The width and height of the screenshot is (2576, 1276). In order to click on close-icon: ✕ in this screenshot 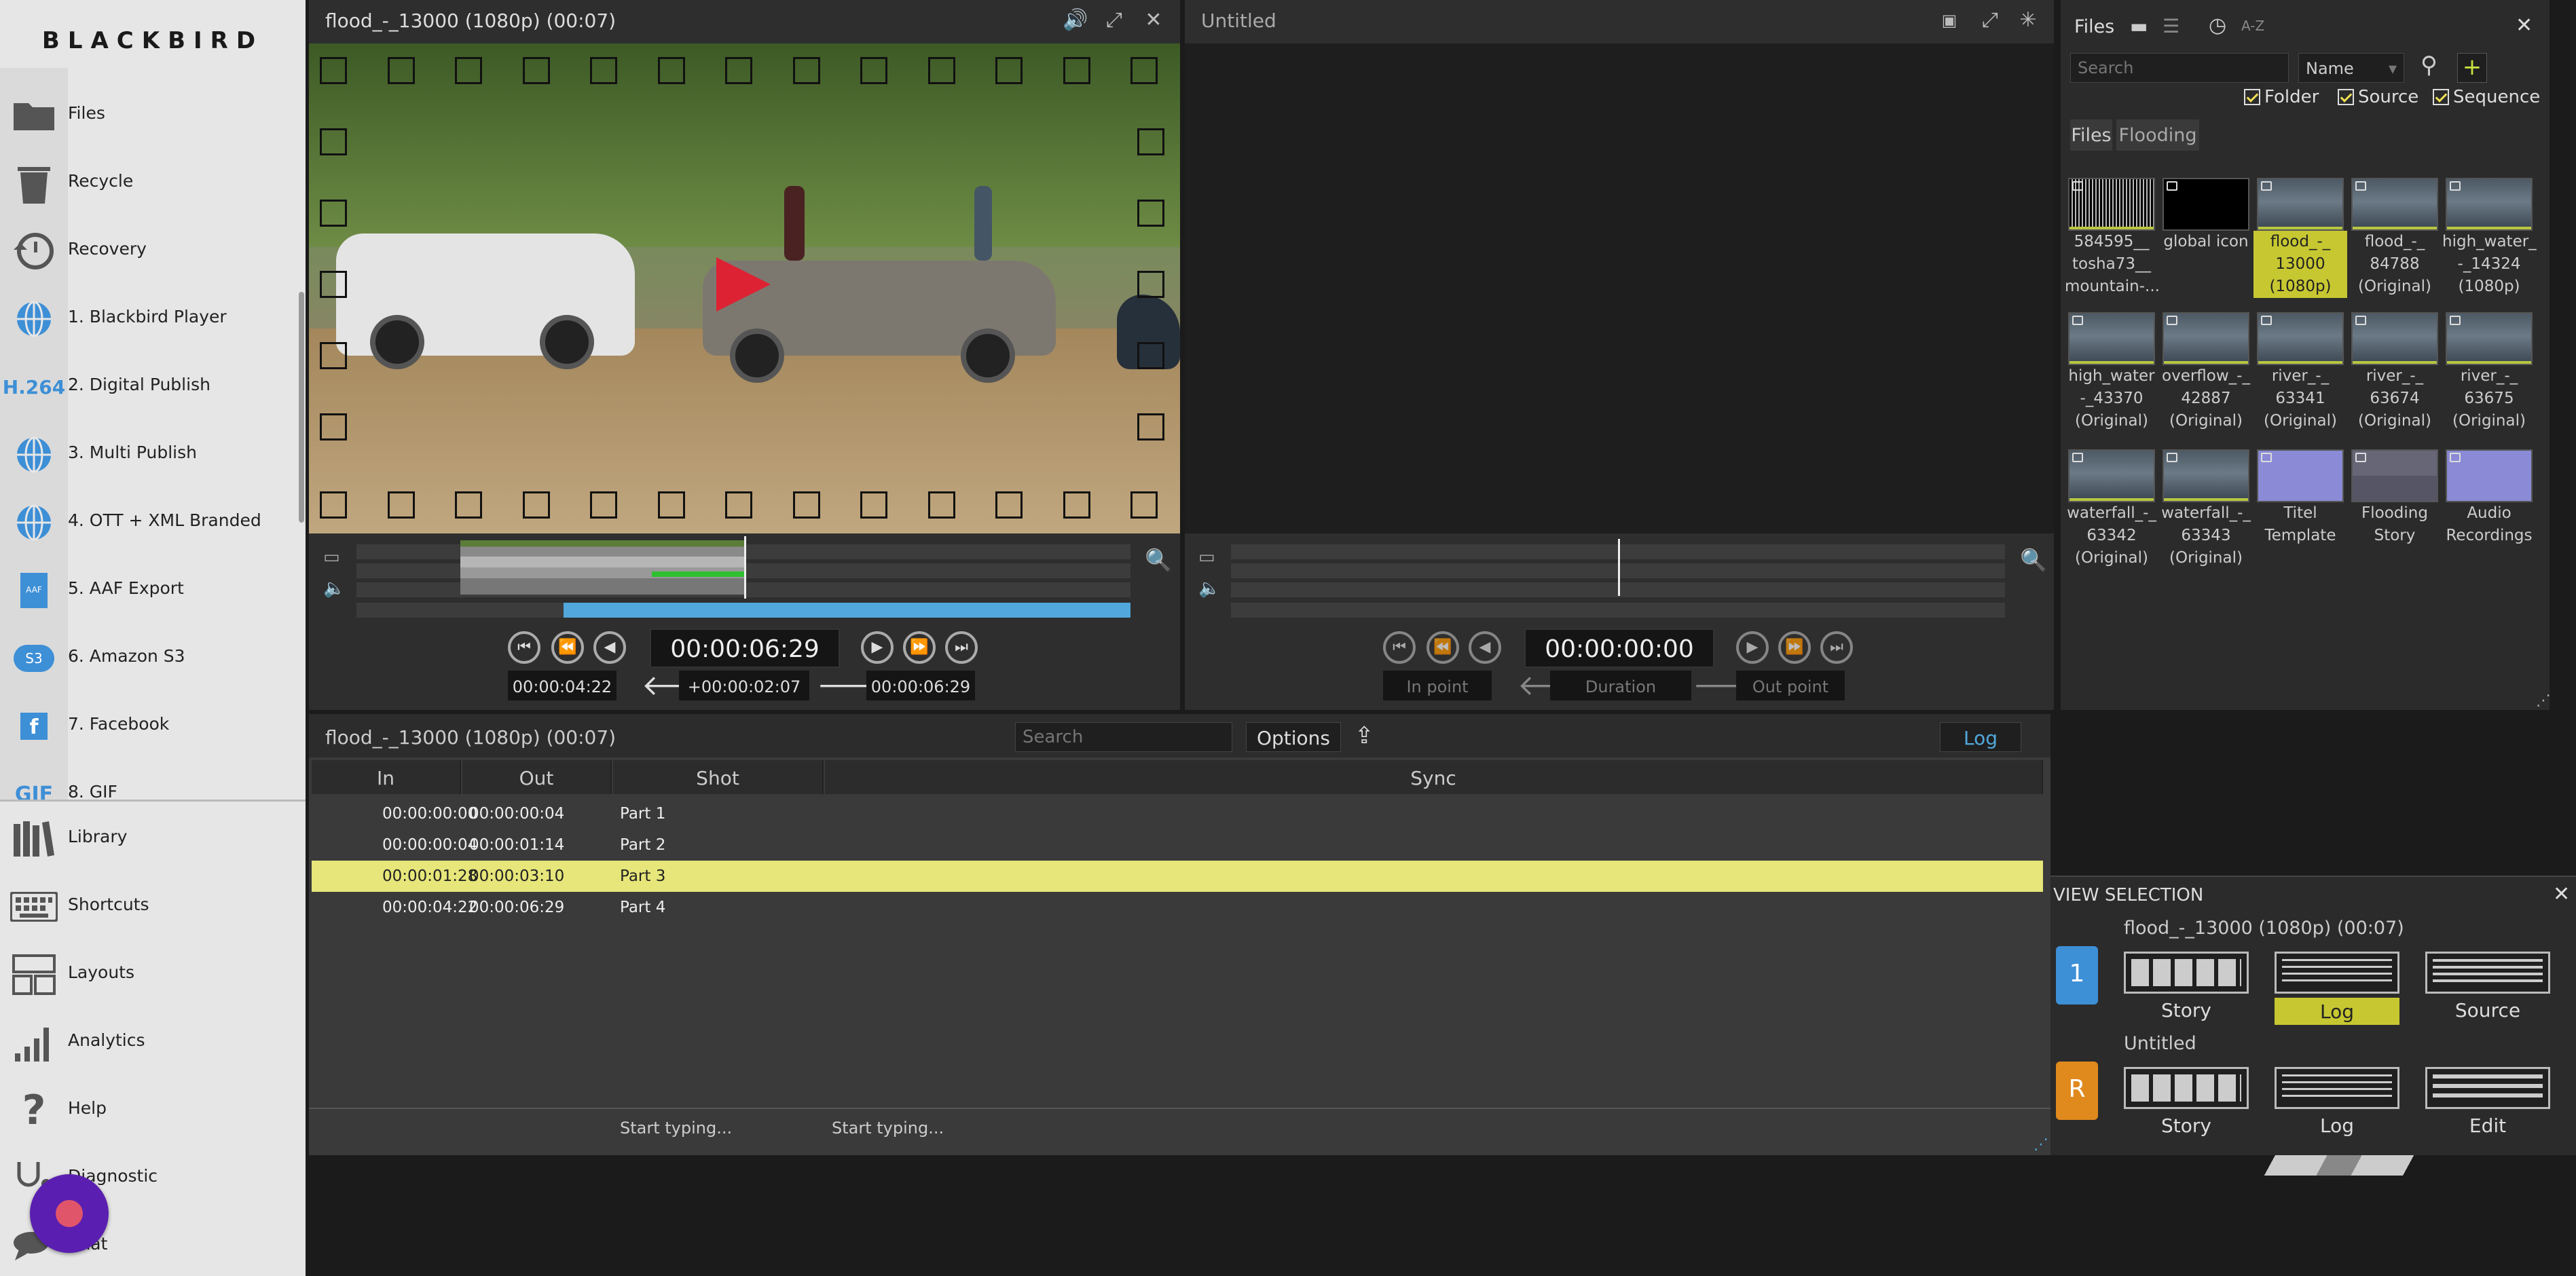, I will do `click(2524, 25)`.